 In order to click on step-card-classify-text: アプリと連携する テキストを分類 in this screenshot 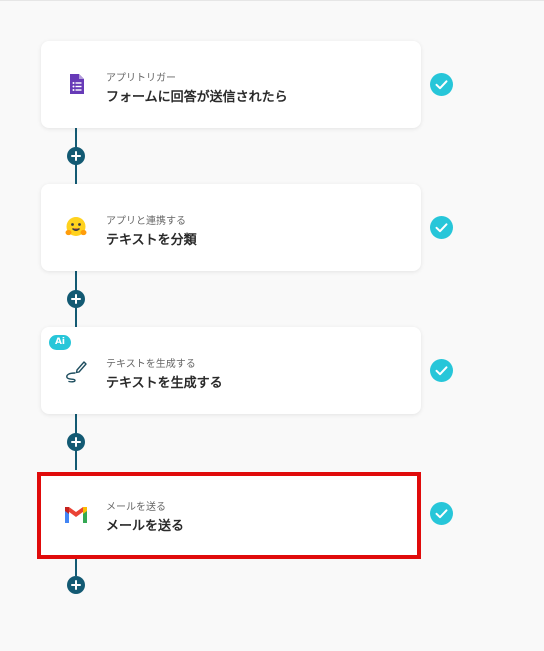, I will do `click(231, 227)`.